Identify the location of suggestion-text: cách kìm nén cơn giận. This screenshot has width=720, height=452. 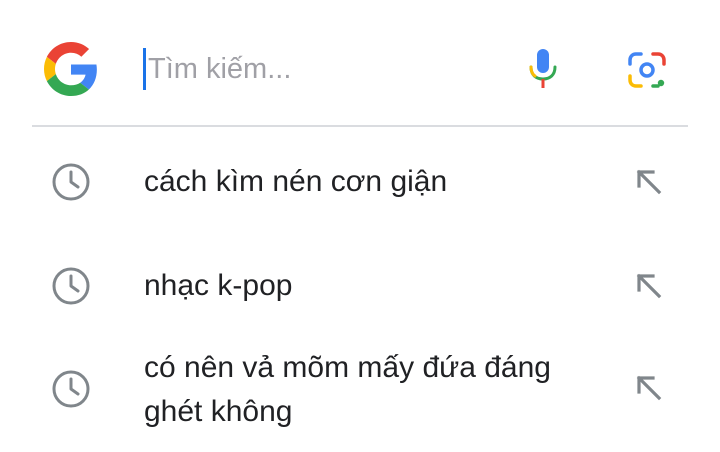
(296, 181).